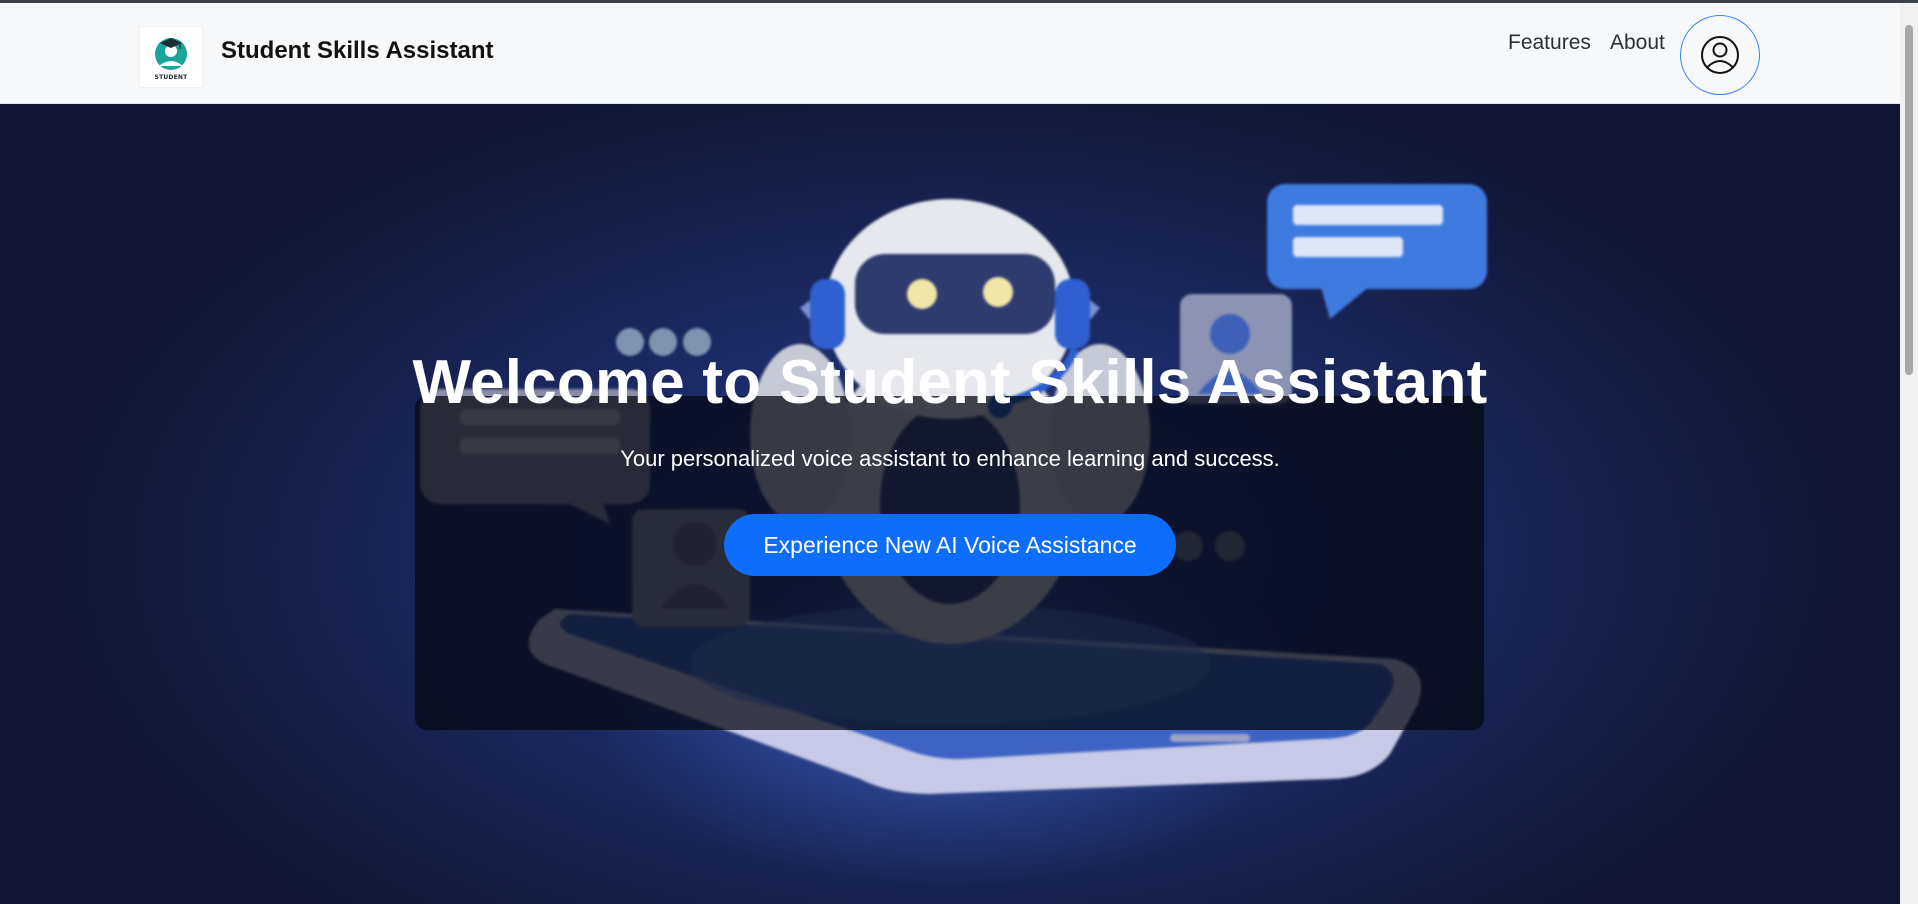 This screenshot has height=904, width=1918. Describe the element at coordinates (1637, 43) in the screenshot. I see `nav-link-about: About` at that location.